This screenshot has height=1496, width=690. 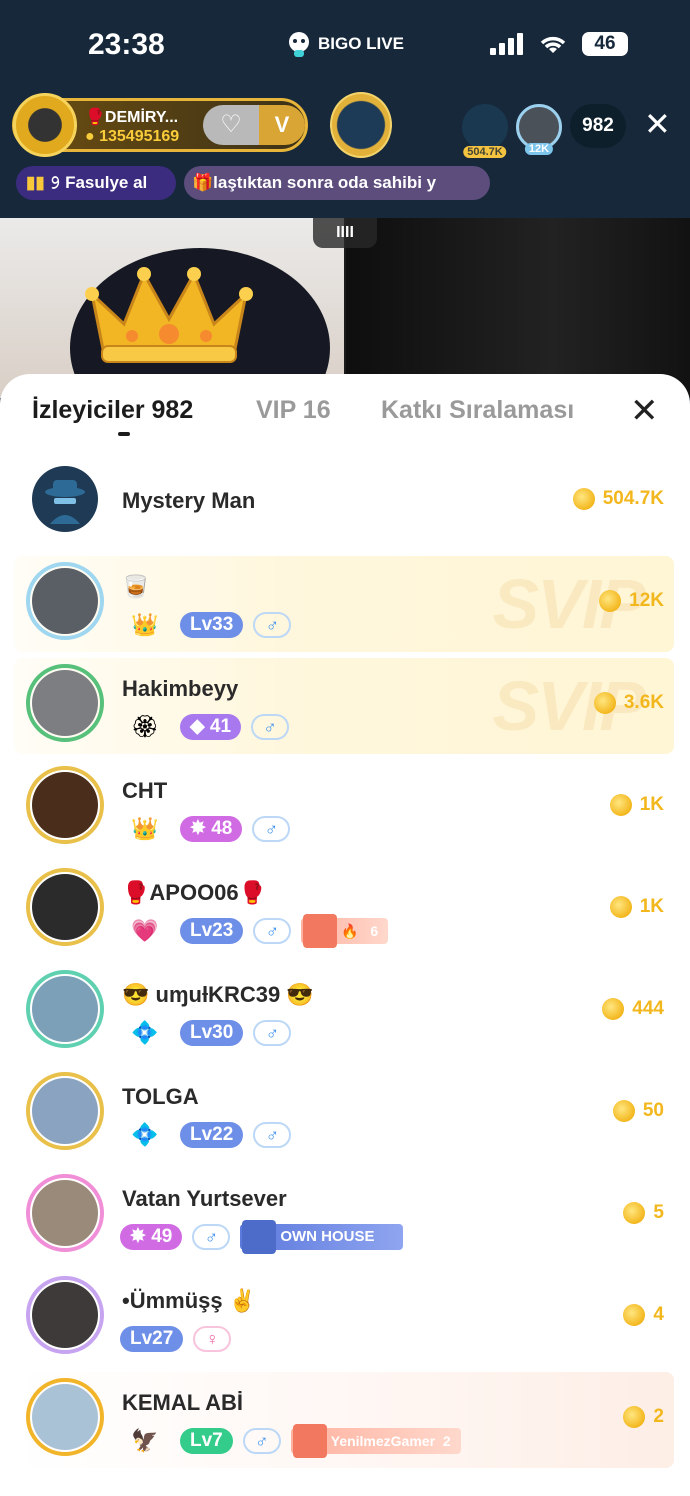 I want to click on live-video-area: IIII, so click(x=345, y=308).